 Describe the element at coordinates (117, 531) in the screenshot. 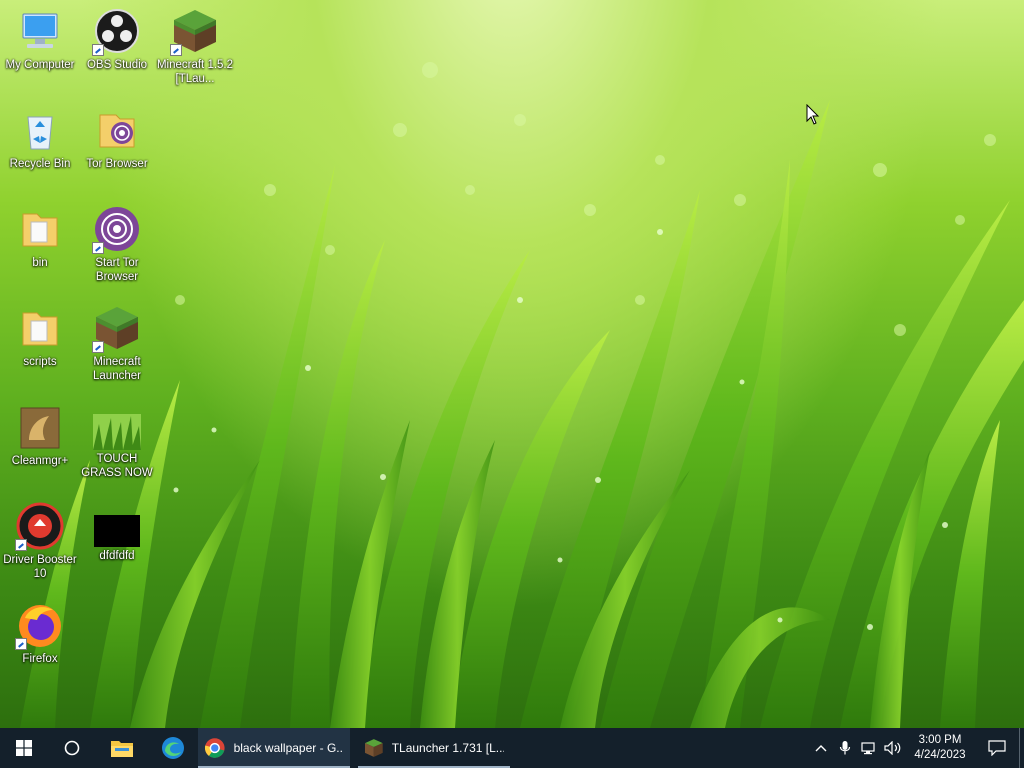

I see `black-image-thumbnail-icon` at that location.